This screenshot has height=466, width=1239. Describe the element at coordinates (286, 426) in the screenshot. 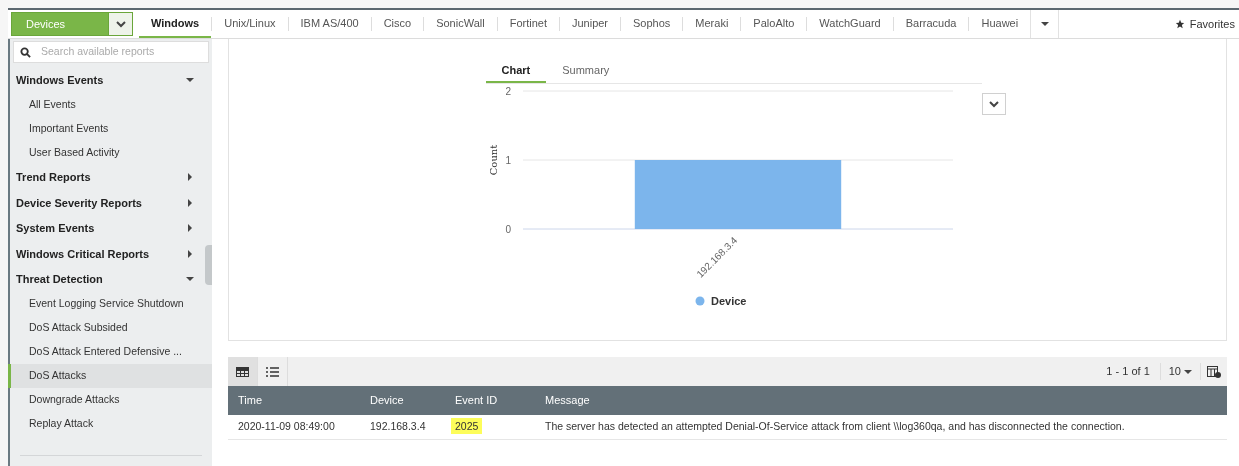

I see `table-cell: 2020-11-09 08:49:00` at that location.